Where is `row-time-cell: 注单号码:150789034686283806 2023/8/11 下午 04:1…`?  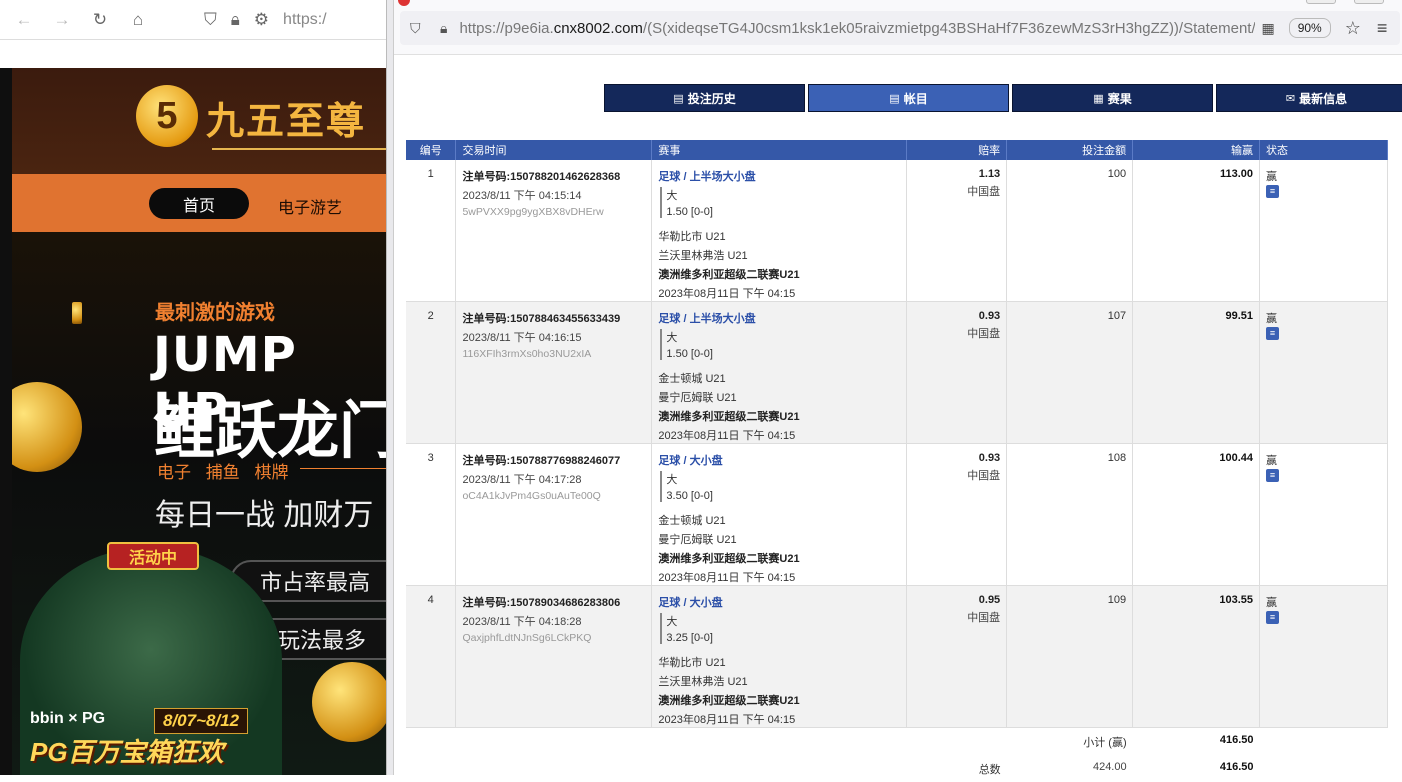
row-time-cell: 注单号码:150789034686283806 2023/8/11 下午 04:1… is located at coordinates (554, 656).